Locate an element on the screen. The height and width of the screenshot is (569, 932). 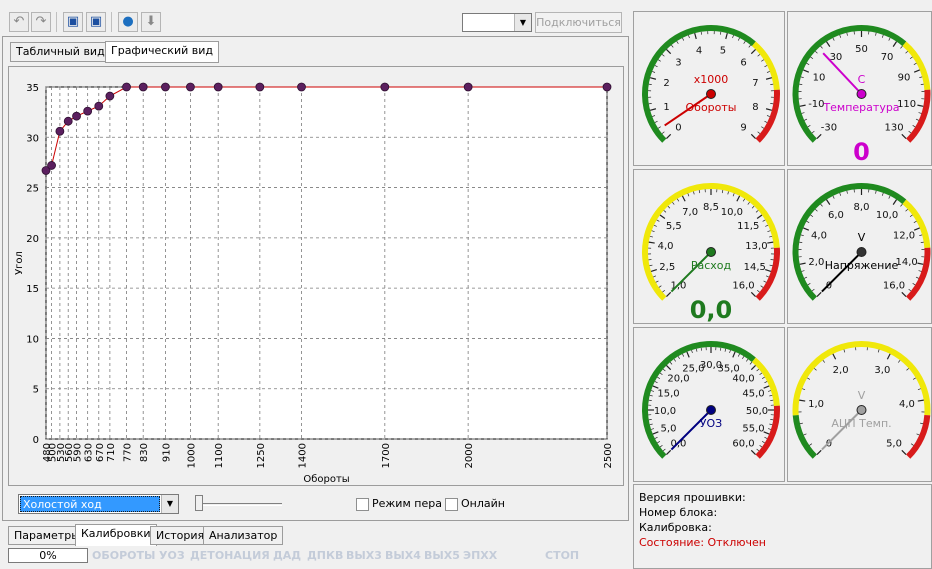
gauge-tick-label: 70 is located at coordinates (887, 57).